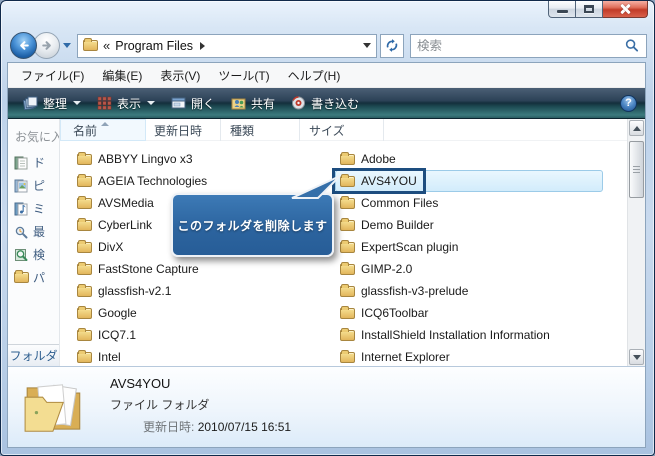 Image resolution: width=655 pixels, height=456 pixels. I want to click on views-button: 表示, so click(126, 103).